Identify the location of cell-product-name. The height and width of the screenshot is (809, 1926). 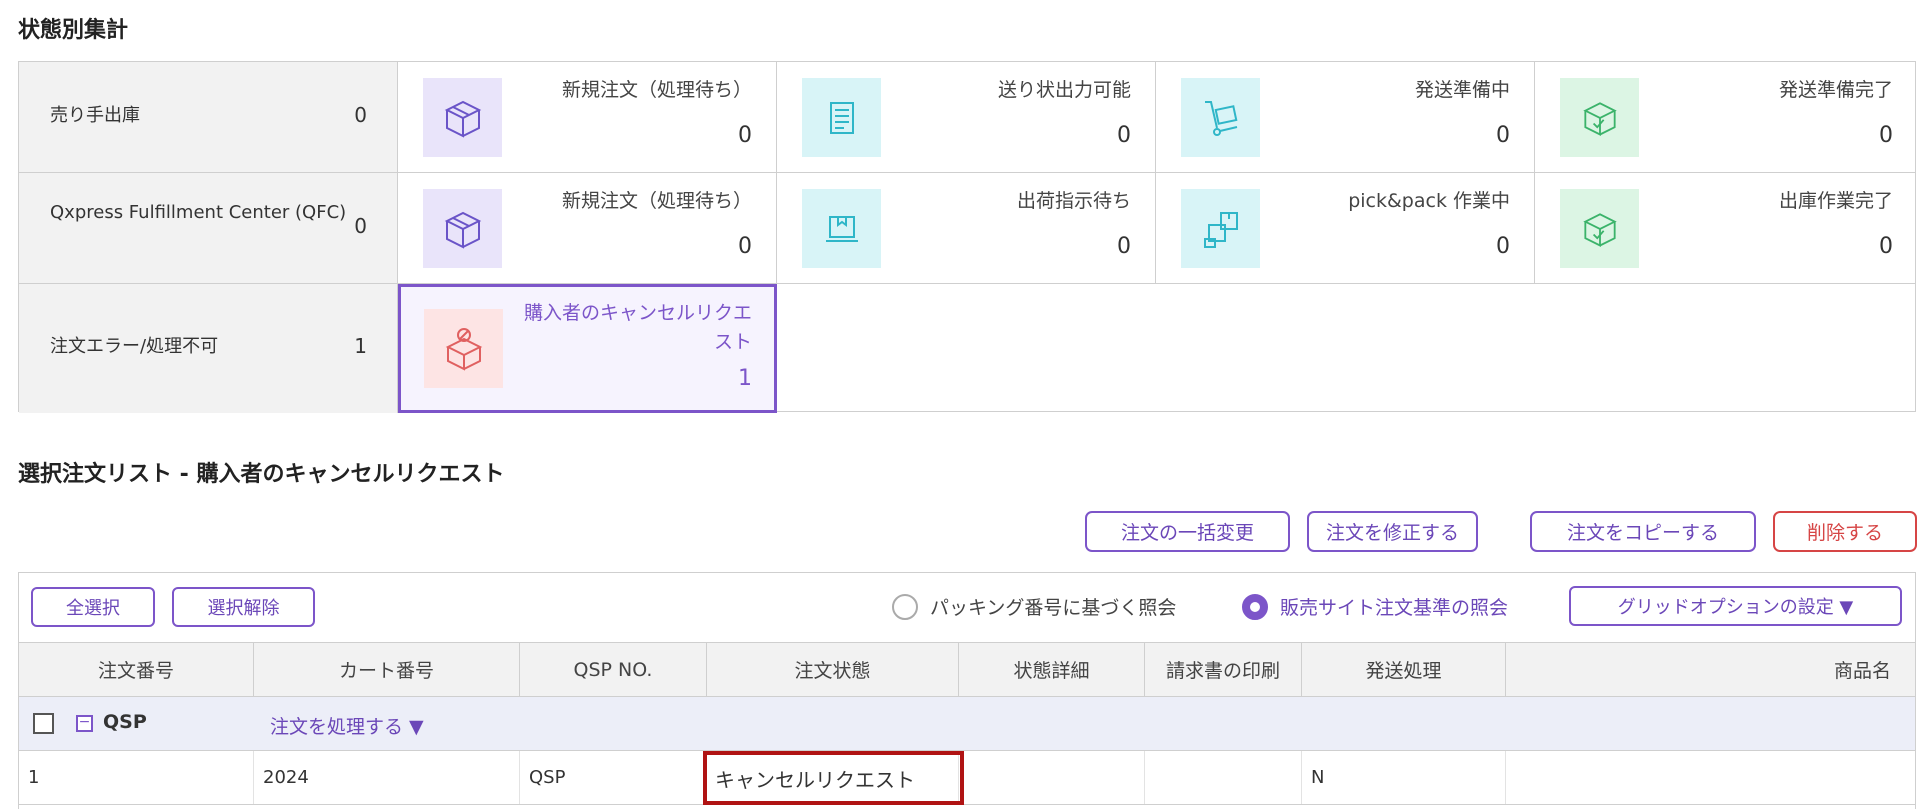
(1711, 777).